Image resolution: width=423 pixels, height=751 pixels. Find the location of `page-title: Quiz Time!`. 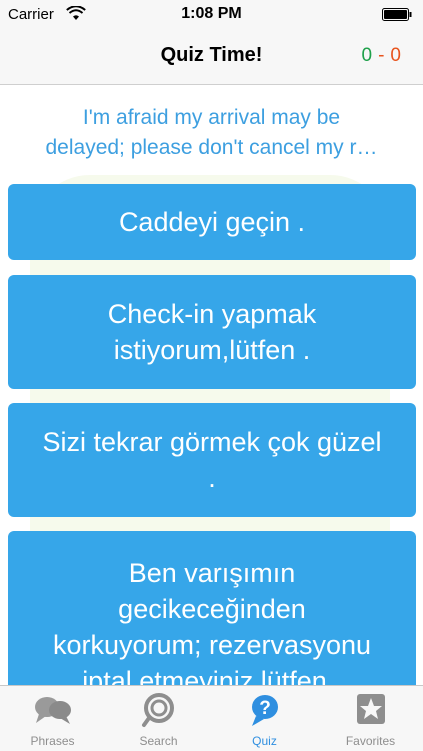

page-title: Quiz Time! is located at coordinates (211, 55).